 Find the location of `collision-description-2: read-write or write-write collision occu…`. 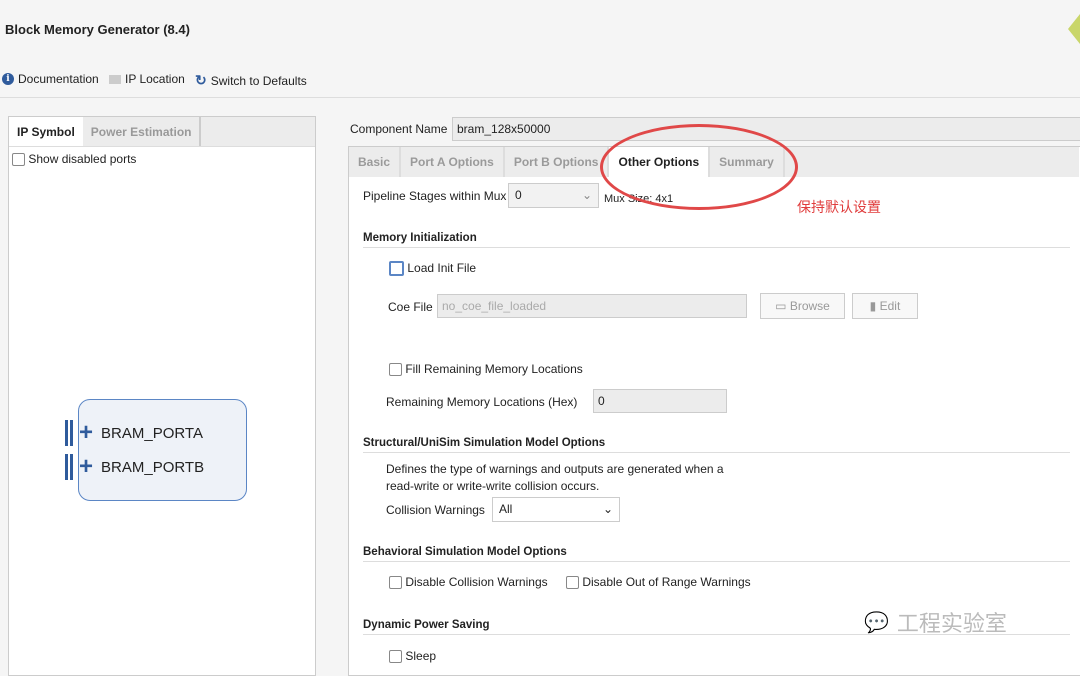

collision-description-2: read-write or write-write collision occu… is located at coordinates (493, 486).